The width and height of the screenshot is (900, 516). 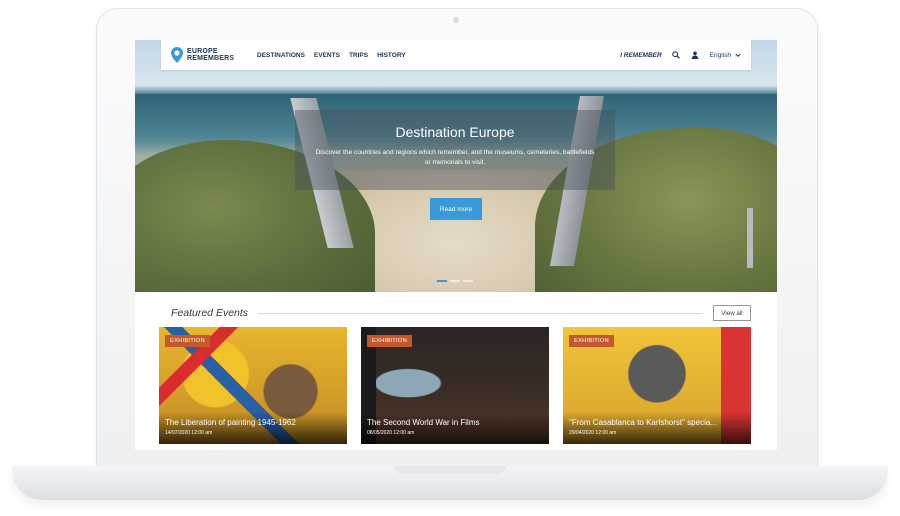 I want to click on featured-divider, so click(x=480, y=313).